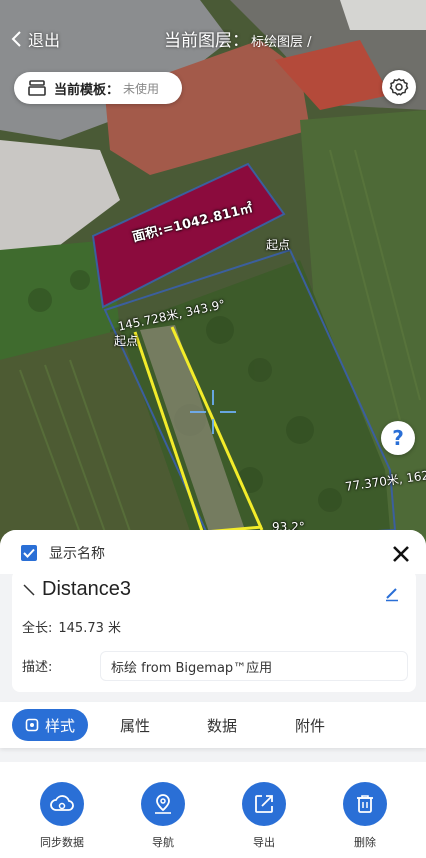 The height and width of the screenshot is (858, 426). I want to click on tab-data: 数据, so click(222, 725).